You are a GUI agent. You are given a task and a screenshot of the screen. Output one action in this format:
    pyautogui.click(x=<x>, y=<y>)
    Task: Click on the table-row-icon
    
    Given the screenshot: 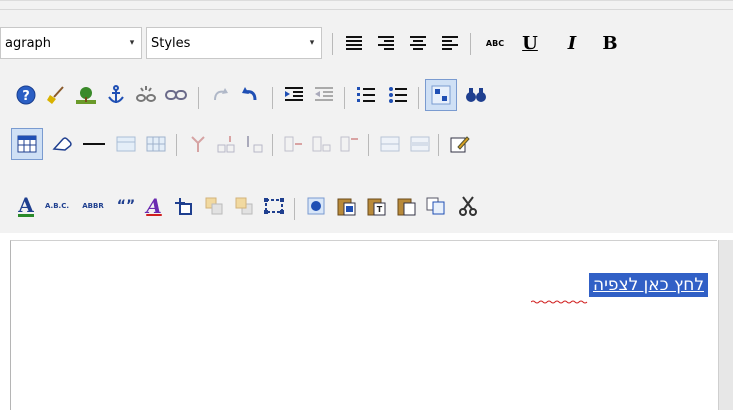 What is the action you would take?
    pyautogui.click(x=126, y=144)
    